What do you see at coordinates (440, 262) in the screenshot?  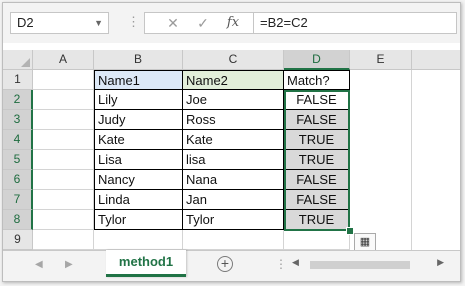 I see `scroll-right-icon: ▶` at bounding box center [440, 262].